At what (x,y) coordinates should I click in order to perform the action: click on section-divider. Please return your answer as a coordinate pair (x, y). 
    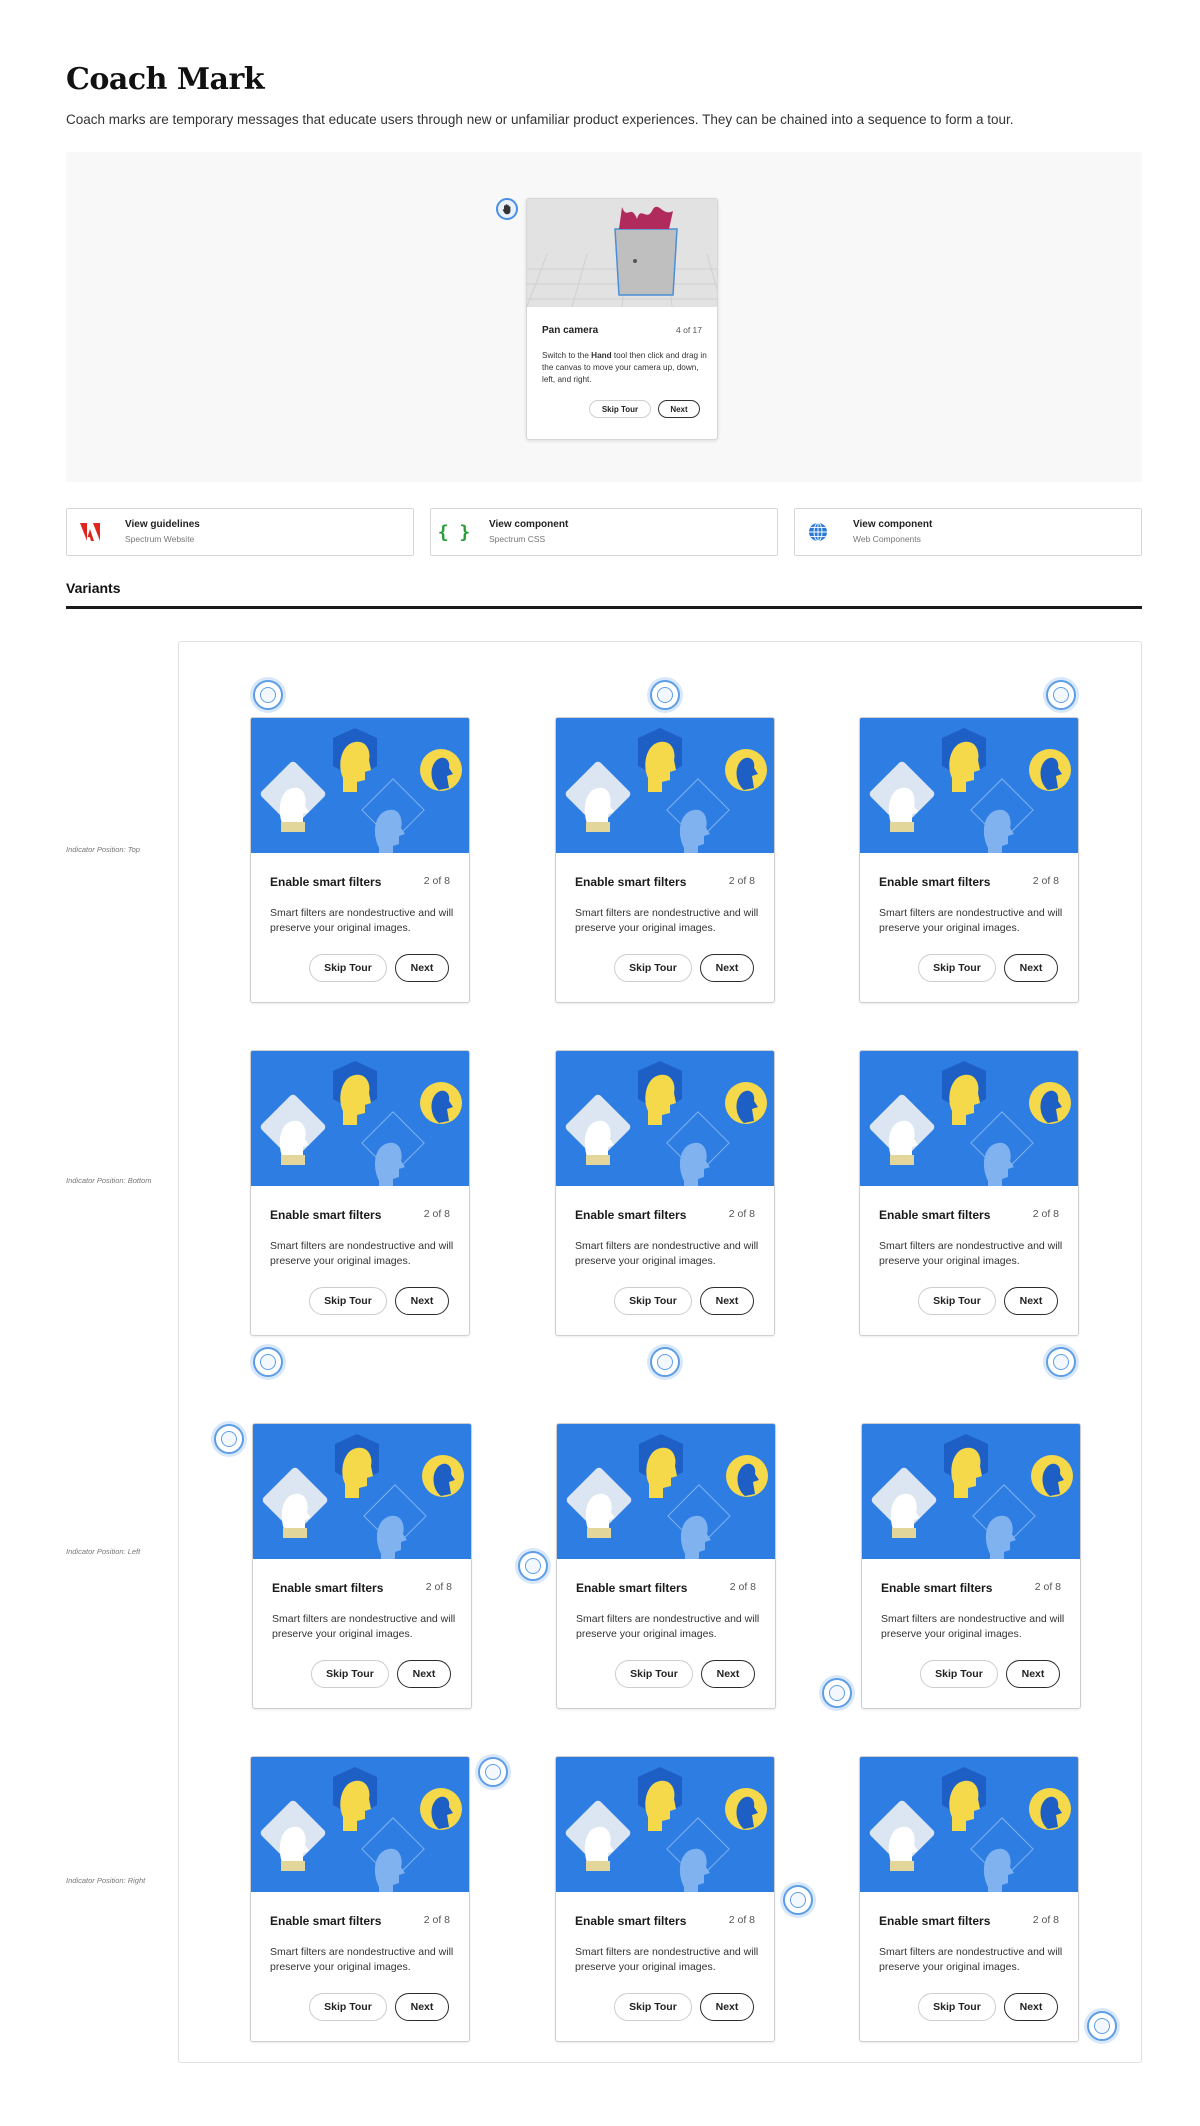
    Looking at the image, I should click on (604, 607).